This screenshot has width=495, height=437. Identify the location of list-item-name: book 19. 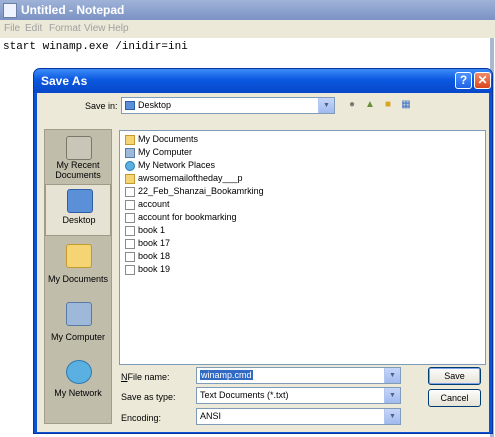
(154, 269).